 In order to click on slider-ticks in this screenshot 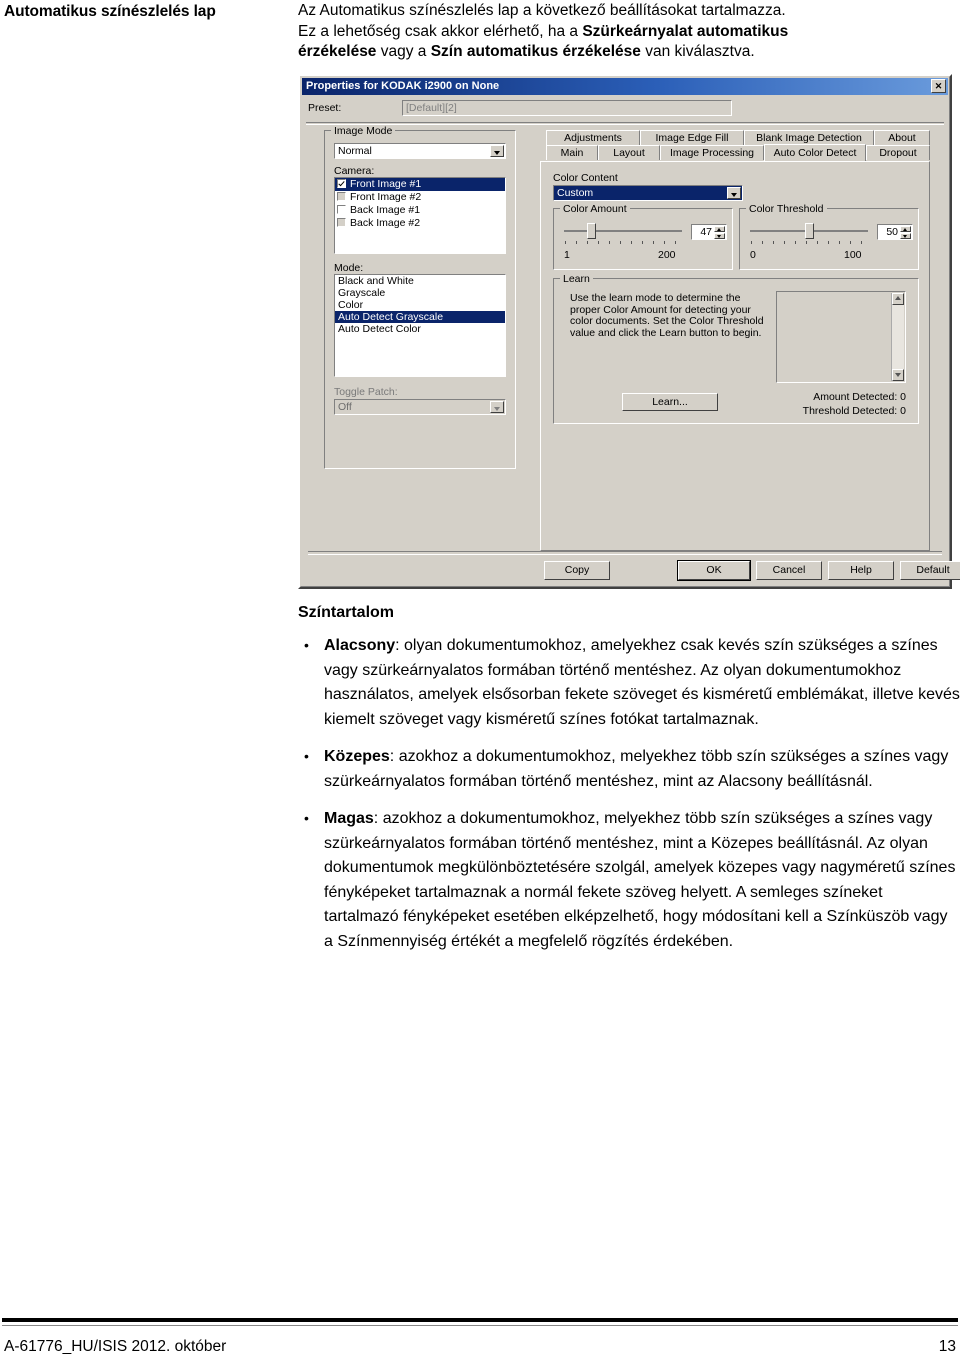, I will do `click(624, 243)`.